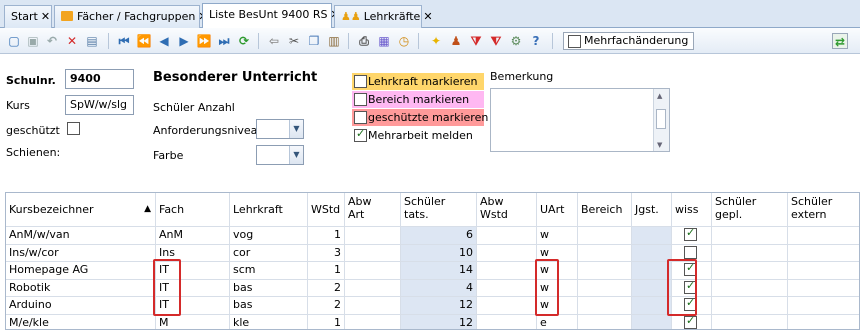 This screenshot has height=330, width=860. What do you see at coordinates (81, 287) in the screenshot?
I see `cell-kurs: Robotik` at bounding box center [81, 287].